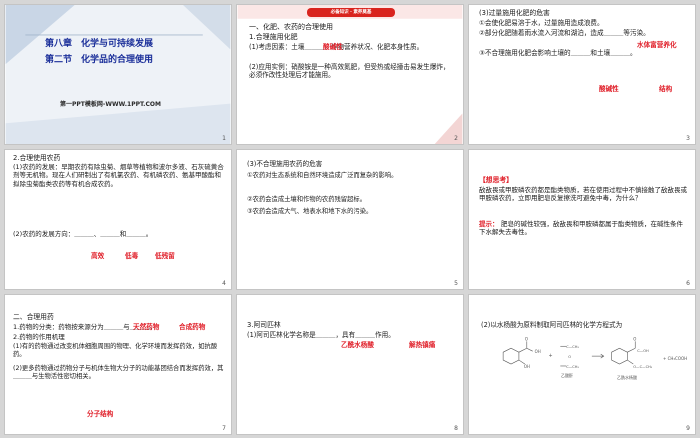  What do you see at coordinates (99, 60) in the screenshot?
I see `section-title: 第二节 化学品的合理使用` at bounding box center [99, 60].